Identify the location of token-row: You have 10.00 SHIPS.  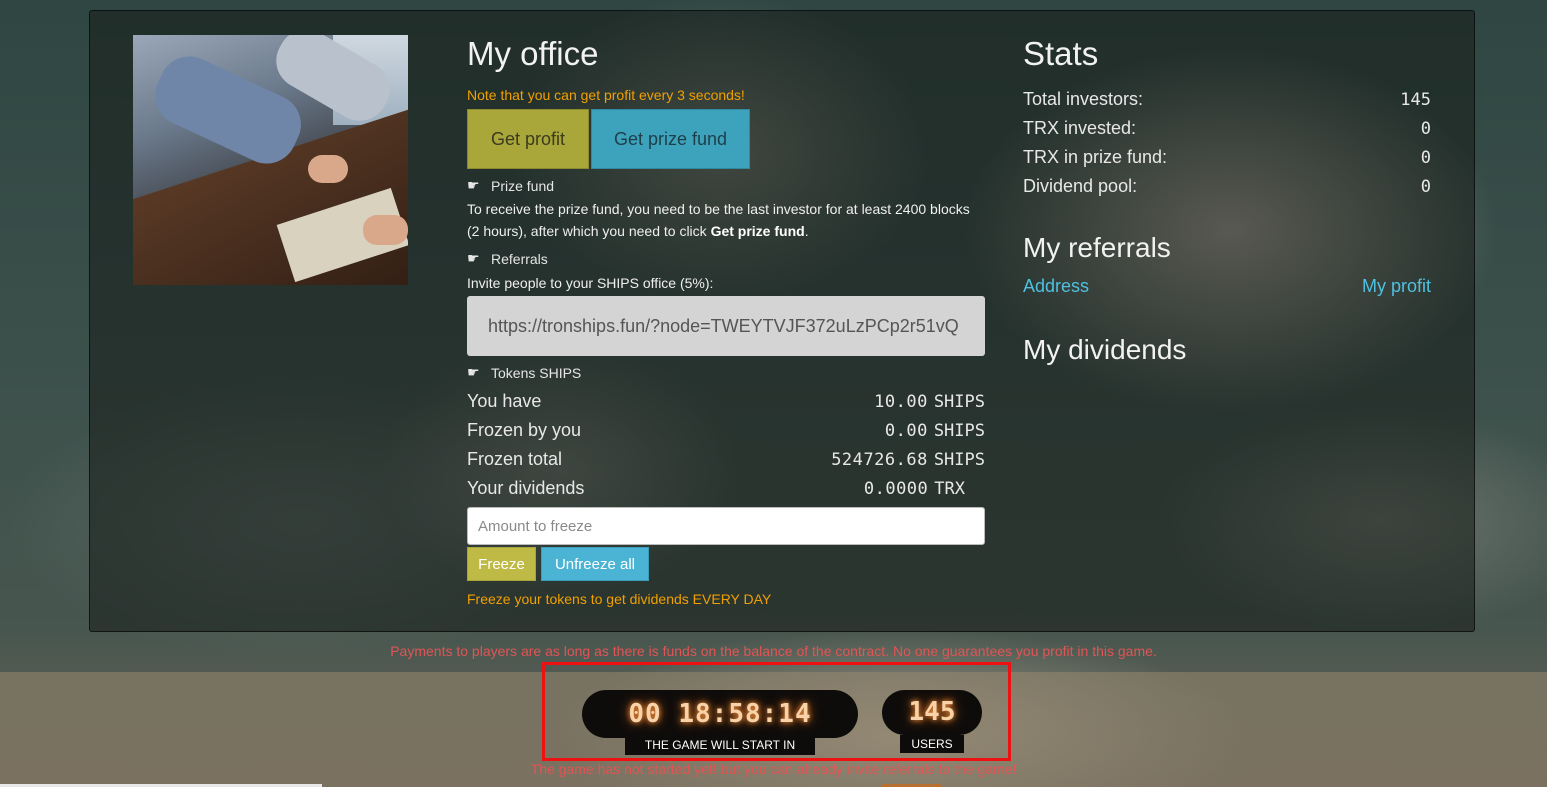
(726, 401).